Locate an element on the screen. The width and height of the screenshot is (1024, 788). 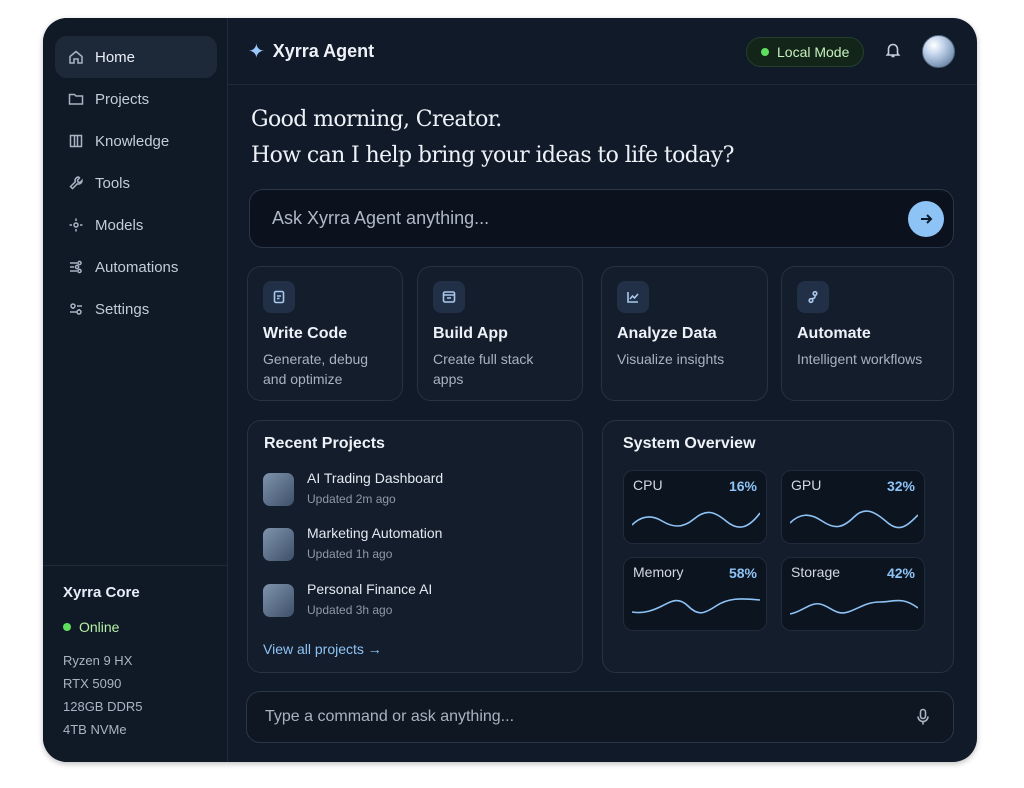
arrow-right-icon is located at coordinates (927, 219).